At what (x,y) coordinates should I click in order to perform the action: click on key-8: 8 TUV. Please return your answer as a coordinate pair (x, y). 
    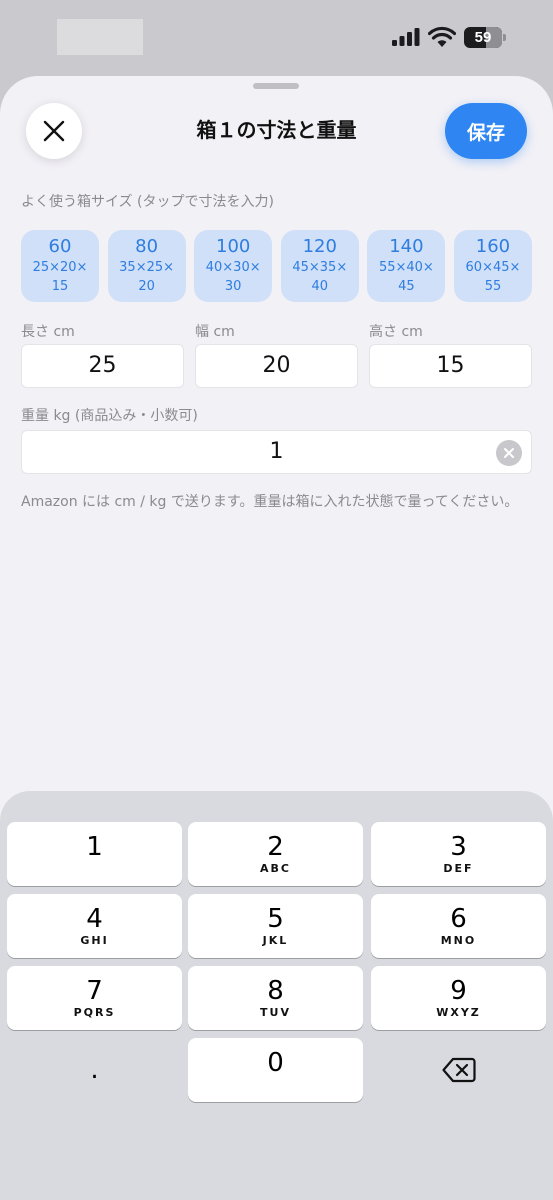
    Looking at the image, I should click on (275, 998).